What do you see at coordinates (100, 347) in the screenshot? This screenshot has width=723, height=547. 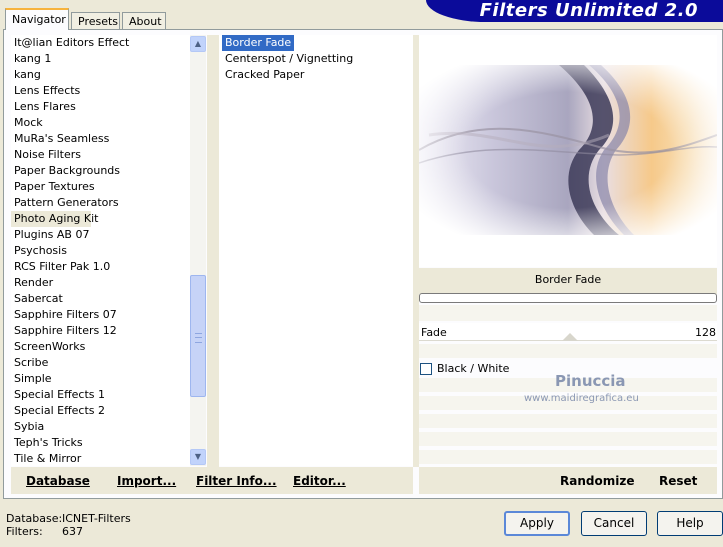 I see `category-item: ScreenWorks` at bounding box center [100, 347].